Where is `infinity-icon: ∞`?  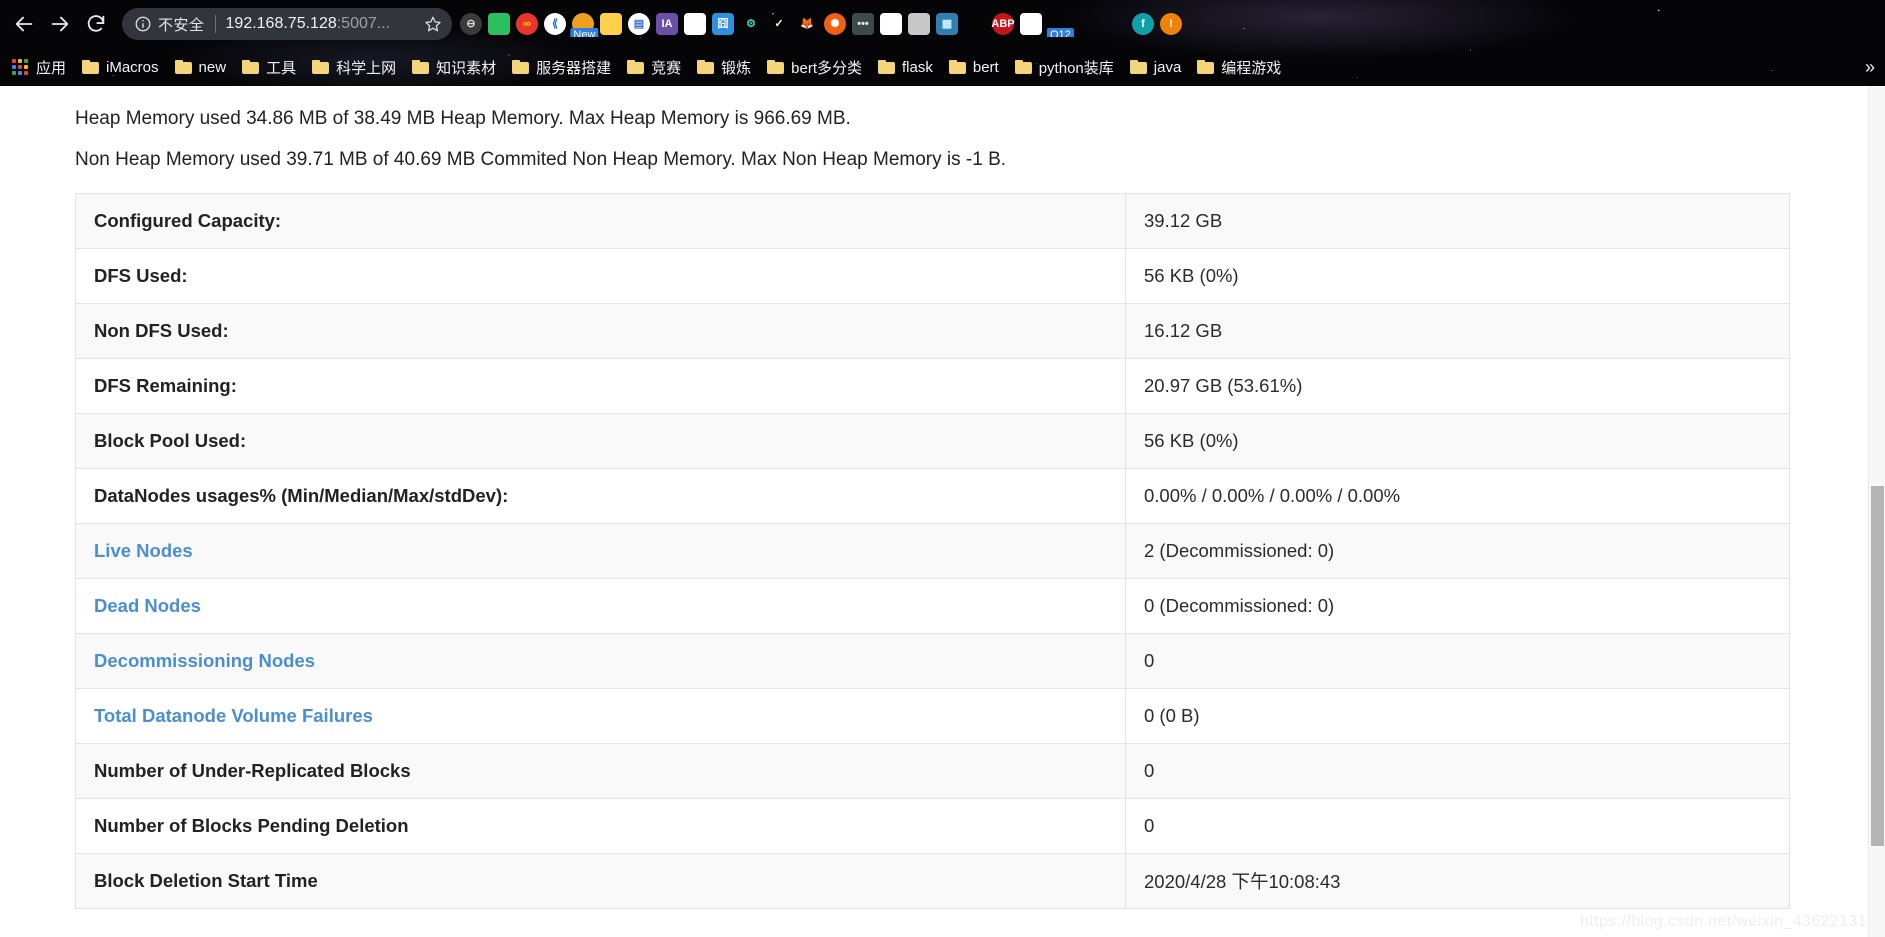 infinity-icon: ∞ is located at coordinates (527, 24).